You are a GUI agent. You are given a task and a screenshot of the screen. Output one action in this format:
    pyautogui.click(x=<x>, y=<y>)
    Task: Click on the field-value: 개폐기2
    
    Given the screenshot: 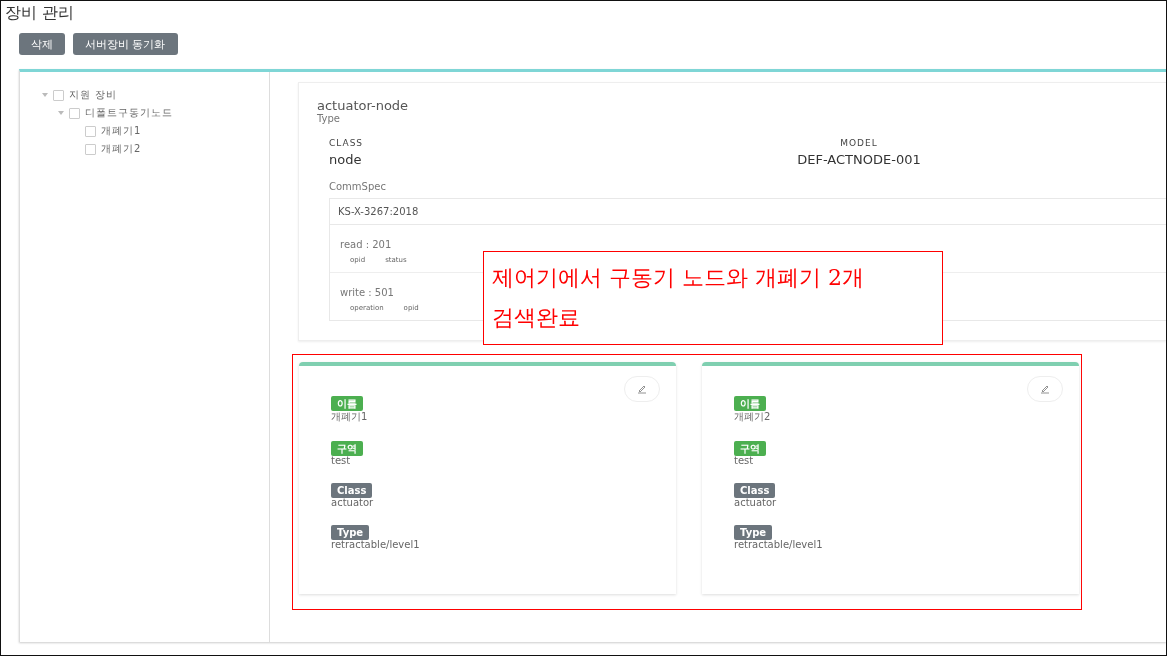 What is the action you would take?
    pyautogui.click(x=753, y=417)
    